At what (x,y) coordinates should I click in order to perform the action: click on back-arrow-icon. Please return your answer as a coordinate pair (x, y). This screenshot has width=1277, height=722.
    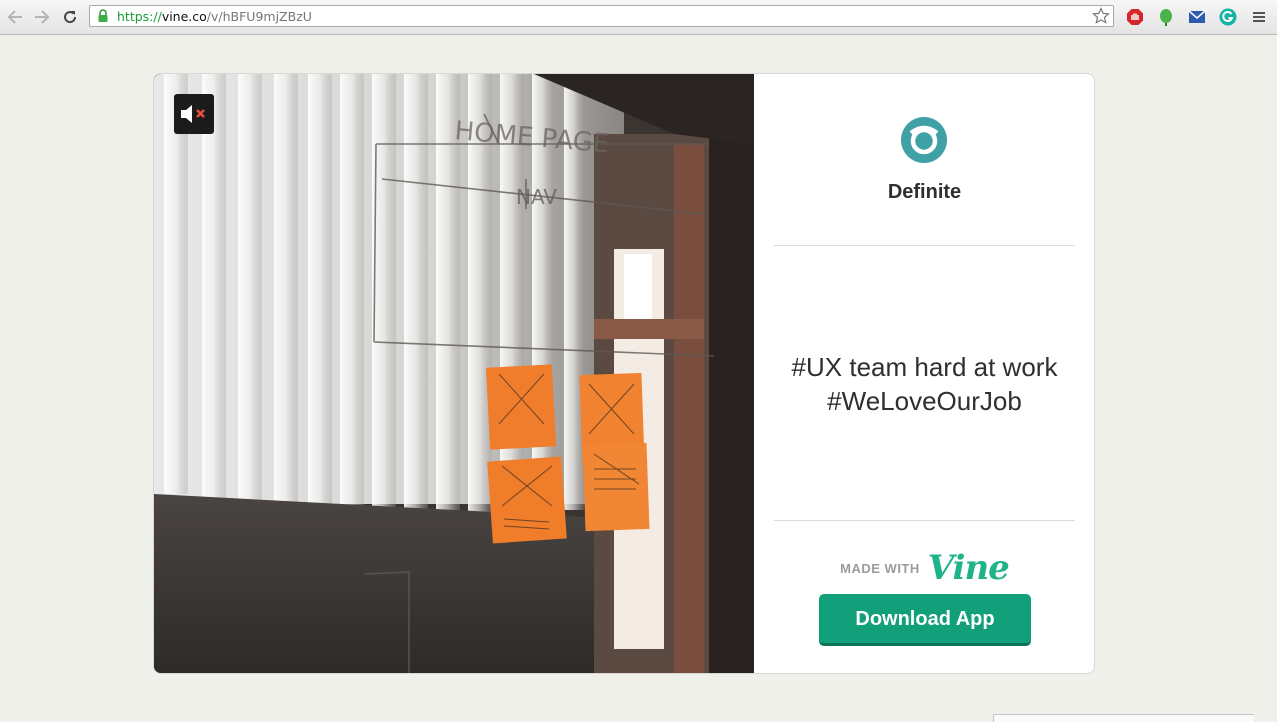
    Looking at the image, I should click on (14, 17).